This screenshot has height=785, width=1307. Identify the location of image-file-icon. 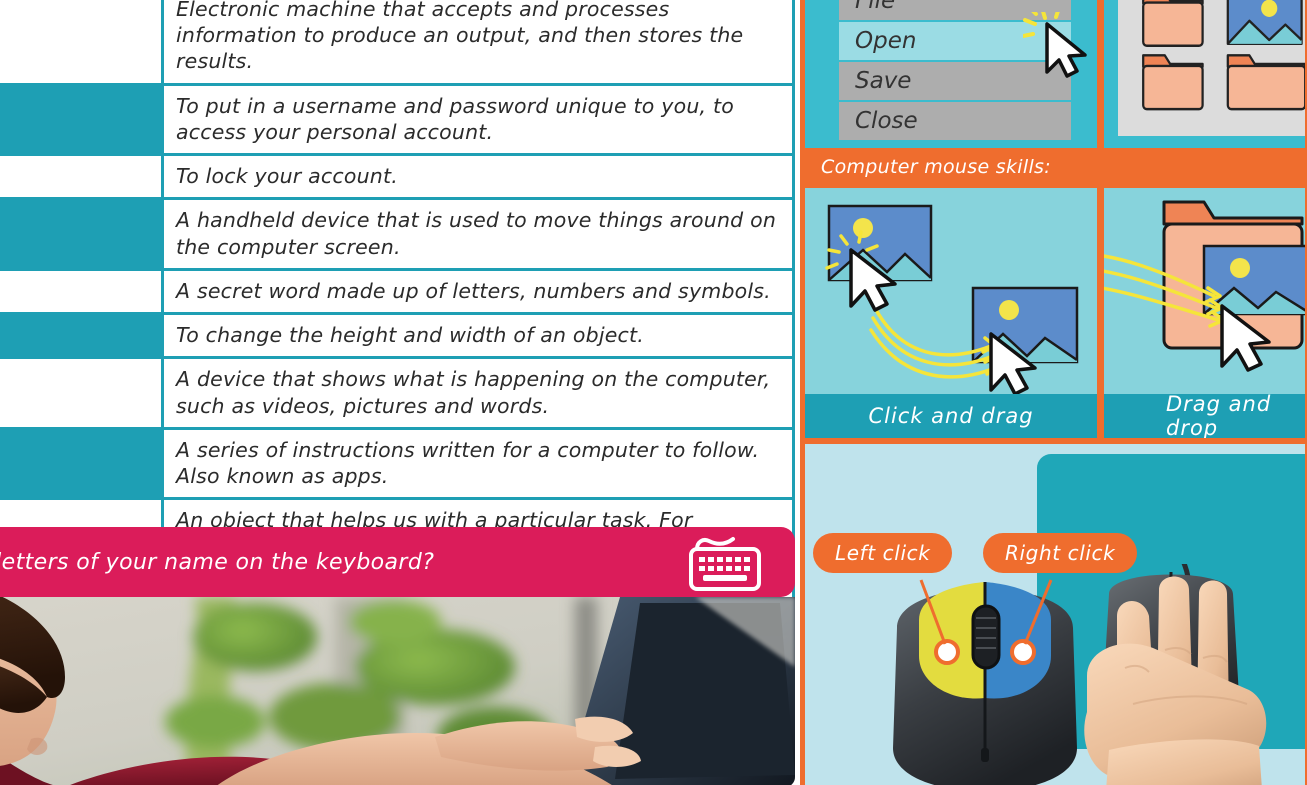
(1264, 23).